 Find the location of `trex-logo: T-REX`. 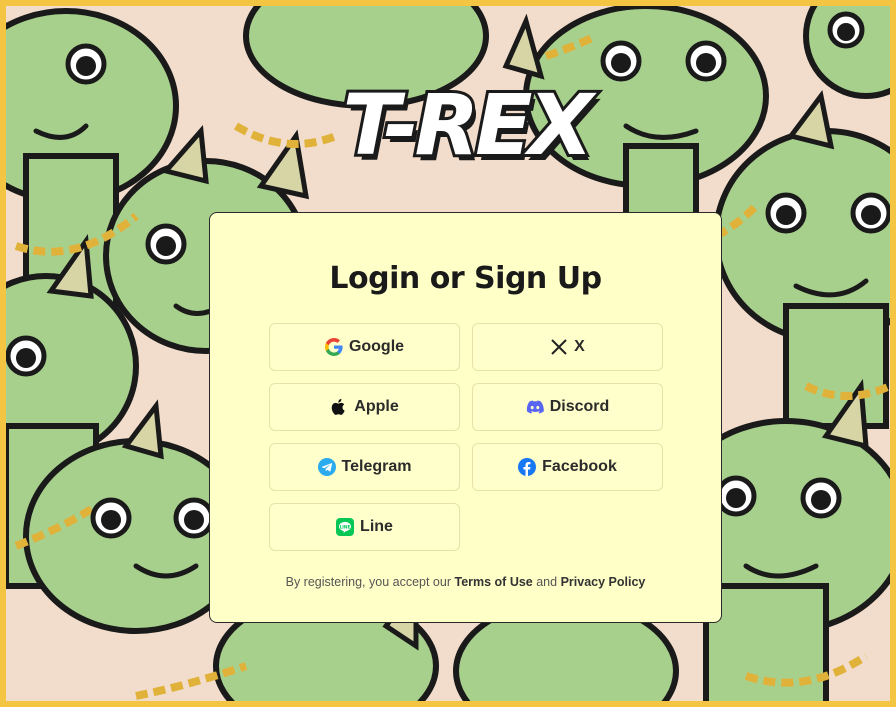

trex-logo: T-REX is located at coordinates (466, 125).